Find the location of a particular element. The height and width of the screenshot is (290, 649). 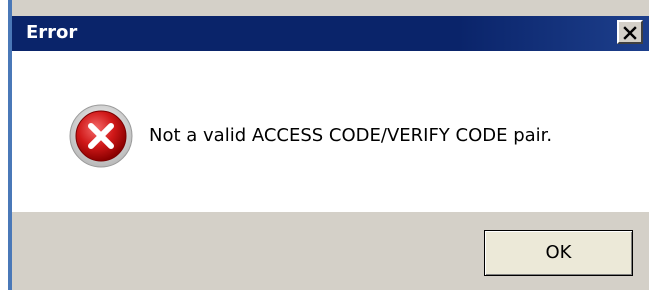

ok-button: OK is located at coordinates (558, 253).